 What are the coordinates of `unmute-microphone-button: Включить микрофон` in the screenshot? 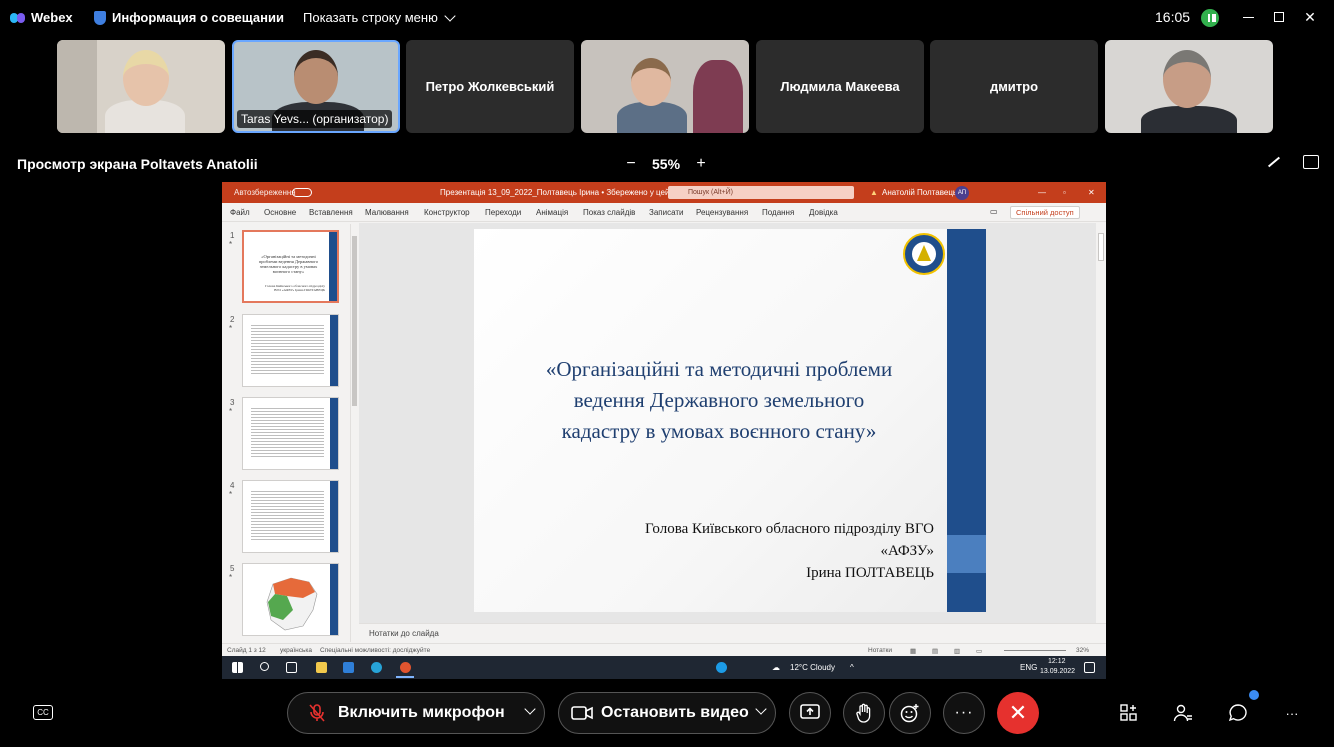 It's located at (416, 713).